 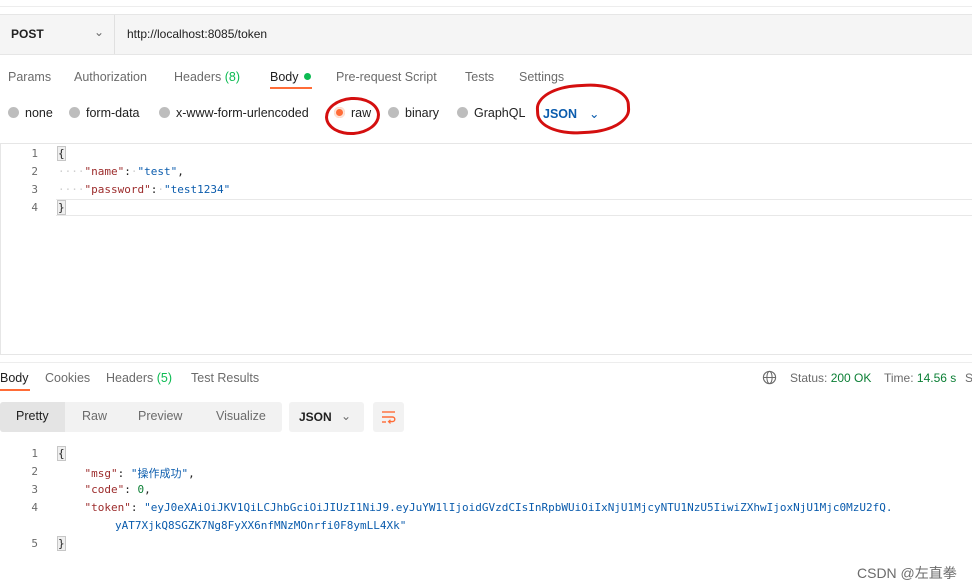 I want to click on time-label: Time:, so click(x=899, y=378).